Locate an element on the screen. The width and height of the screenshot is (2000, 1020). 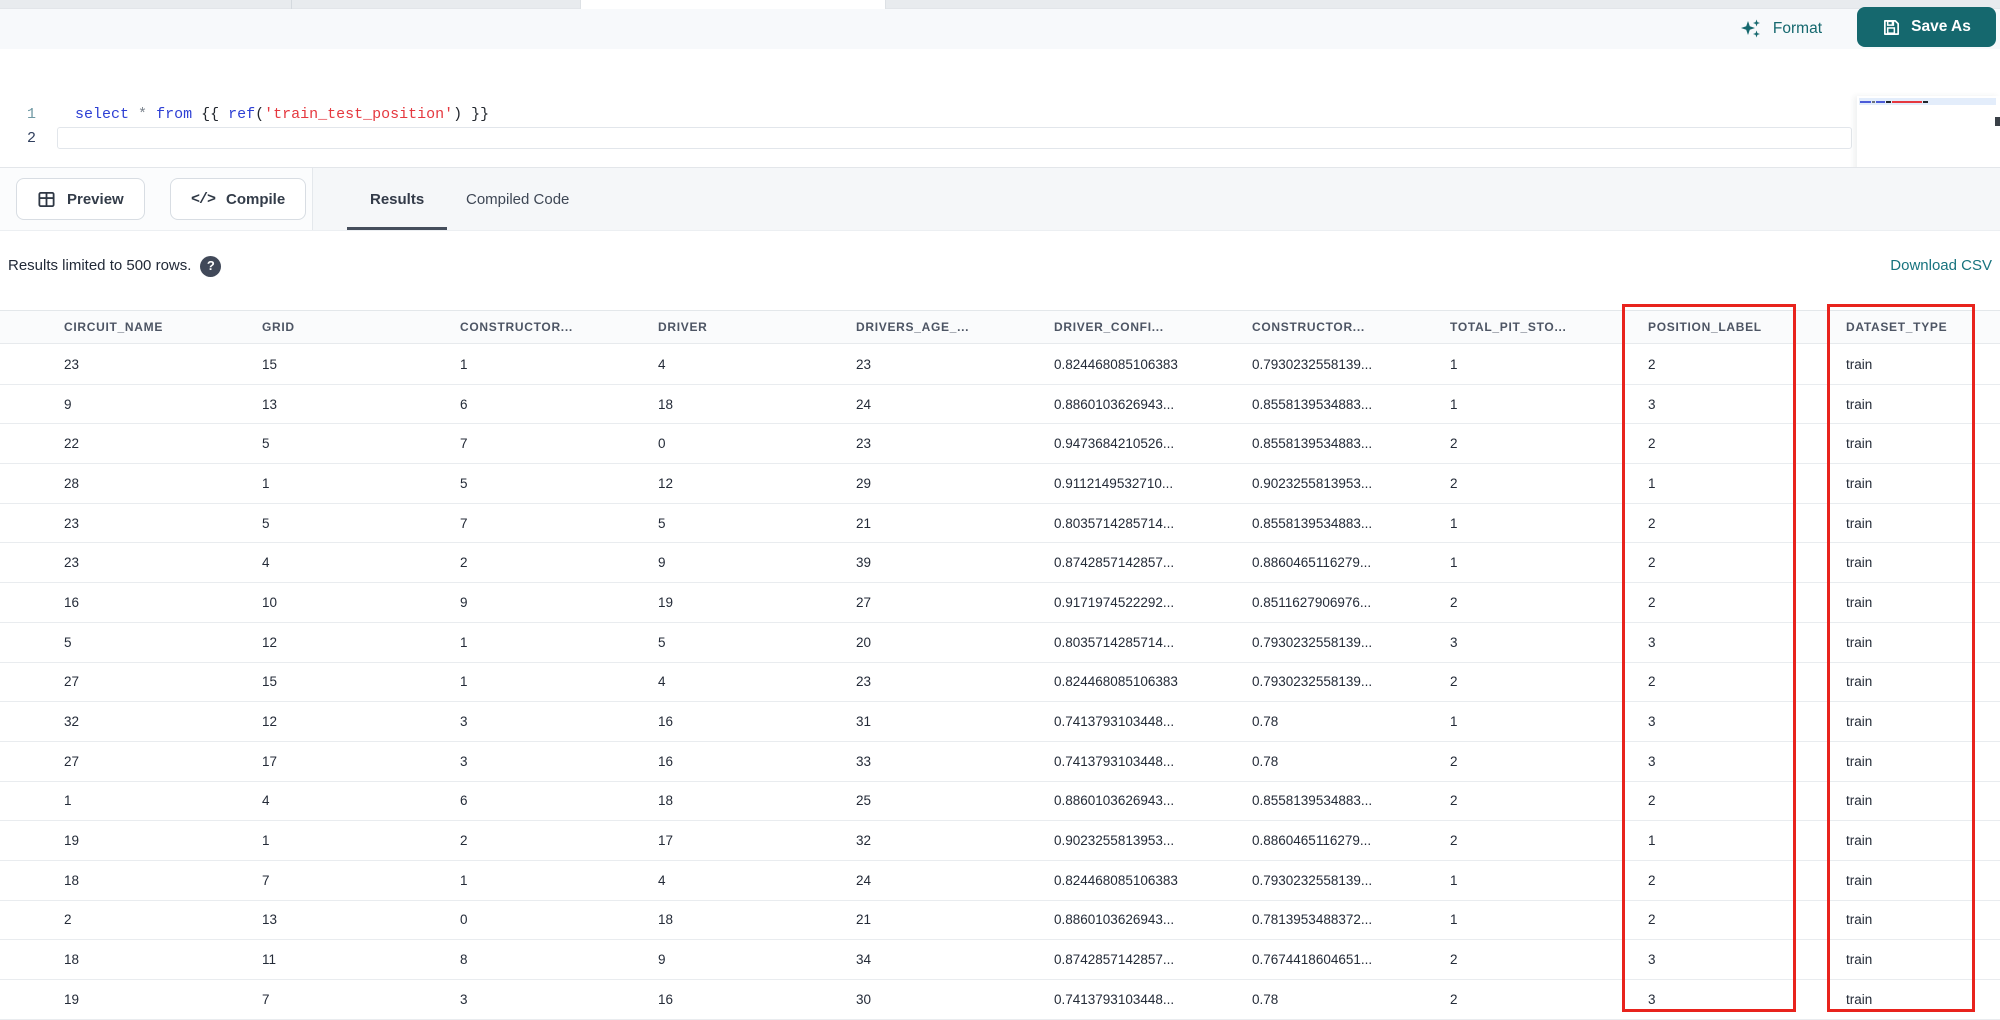
table-cell: 8 is located at coordinates (464, 960).